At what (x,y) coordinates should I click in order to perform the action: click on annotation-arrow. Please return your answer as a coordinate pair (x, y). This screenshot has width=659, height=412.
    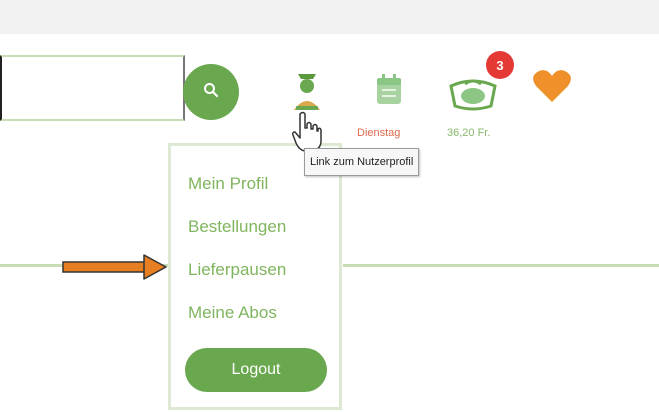
    Looking at the image, I should click on (114, 267).